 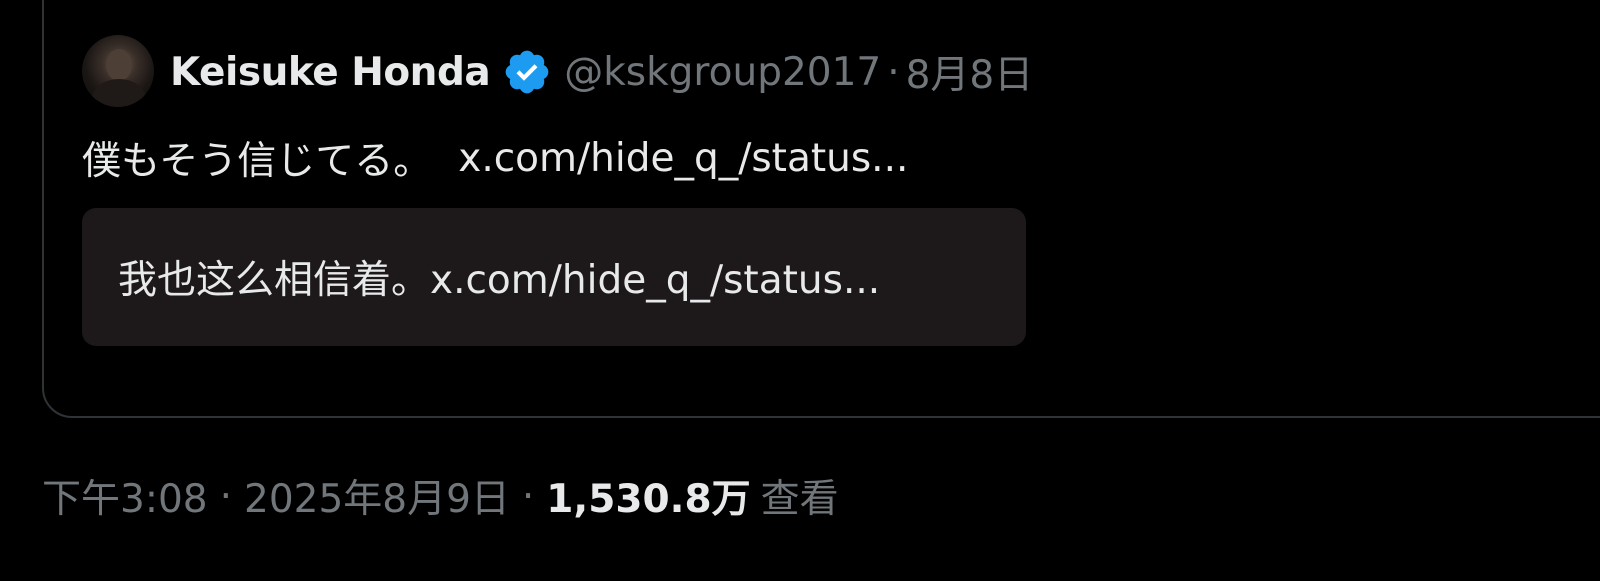 What do you see at coordinates (648, 496) in the screenshot?
I see `views-count: 1,530.8万` at bounding box center [648, 496].